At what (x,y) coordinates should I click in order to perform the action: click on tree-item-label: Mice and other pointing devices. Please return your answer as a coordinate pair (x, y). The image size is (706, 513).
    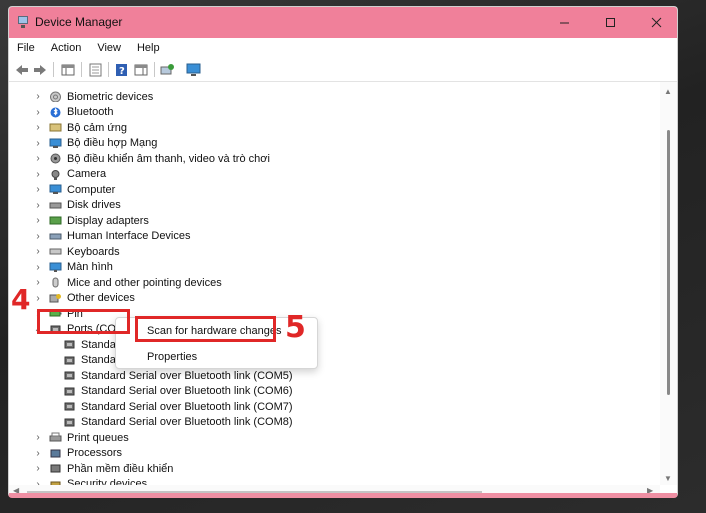
    Looking at the image, I should click on (144, 282).